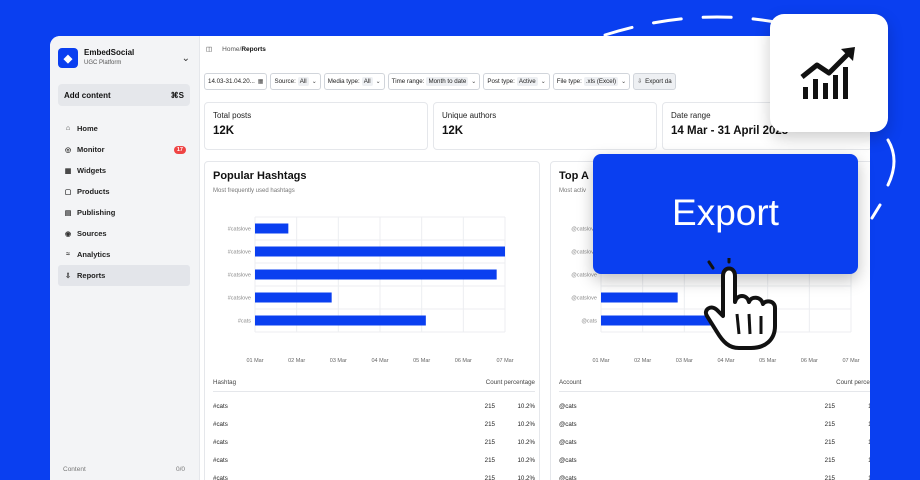  Describe the element at coordinates (584, 276) in the screenshot. I see `y-tick-label: @catslove` at that location.